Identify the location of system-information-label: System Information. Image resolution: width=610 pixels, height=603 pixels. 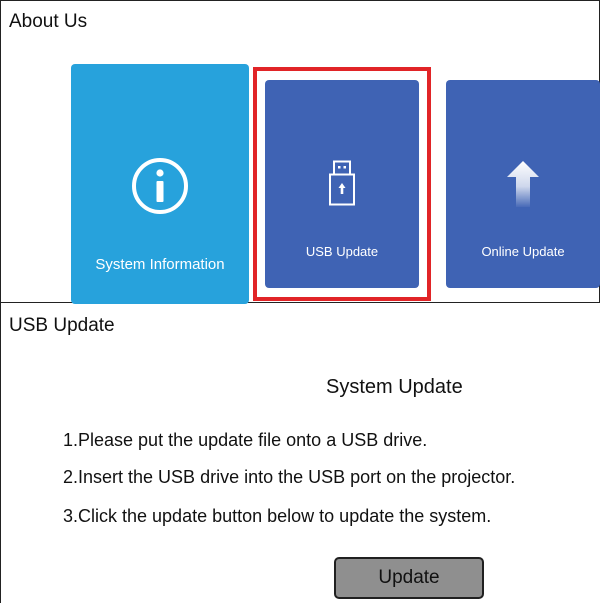
(160, 264).